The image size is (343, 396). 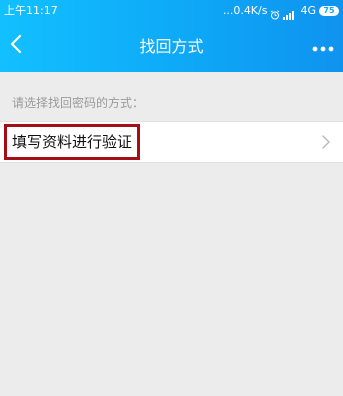 I want to click on option-verify-by-info: 填写资料进行验证, so click(x=171, y=142).